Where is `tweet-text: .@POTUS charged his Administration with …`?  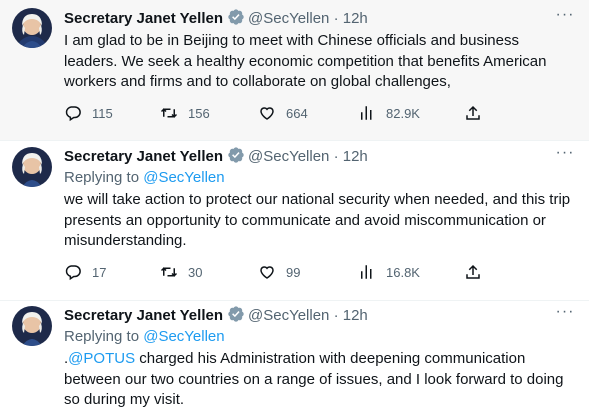
tweet-text: .@POTUS charged his Administration with … is located at coordinates (320, 380).